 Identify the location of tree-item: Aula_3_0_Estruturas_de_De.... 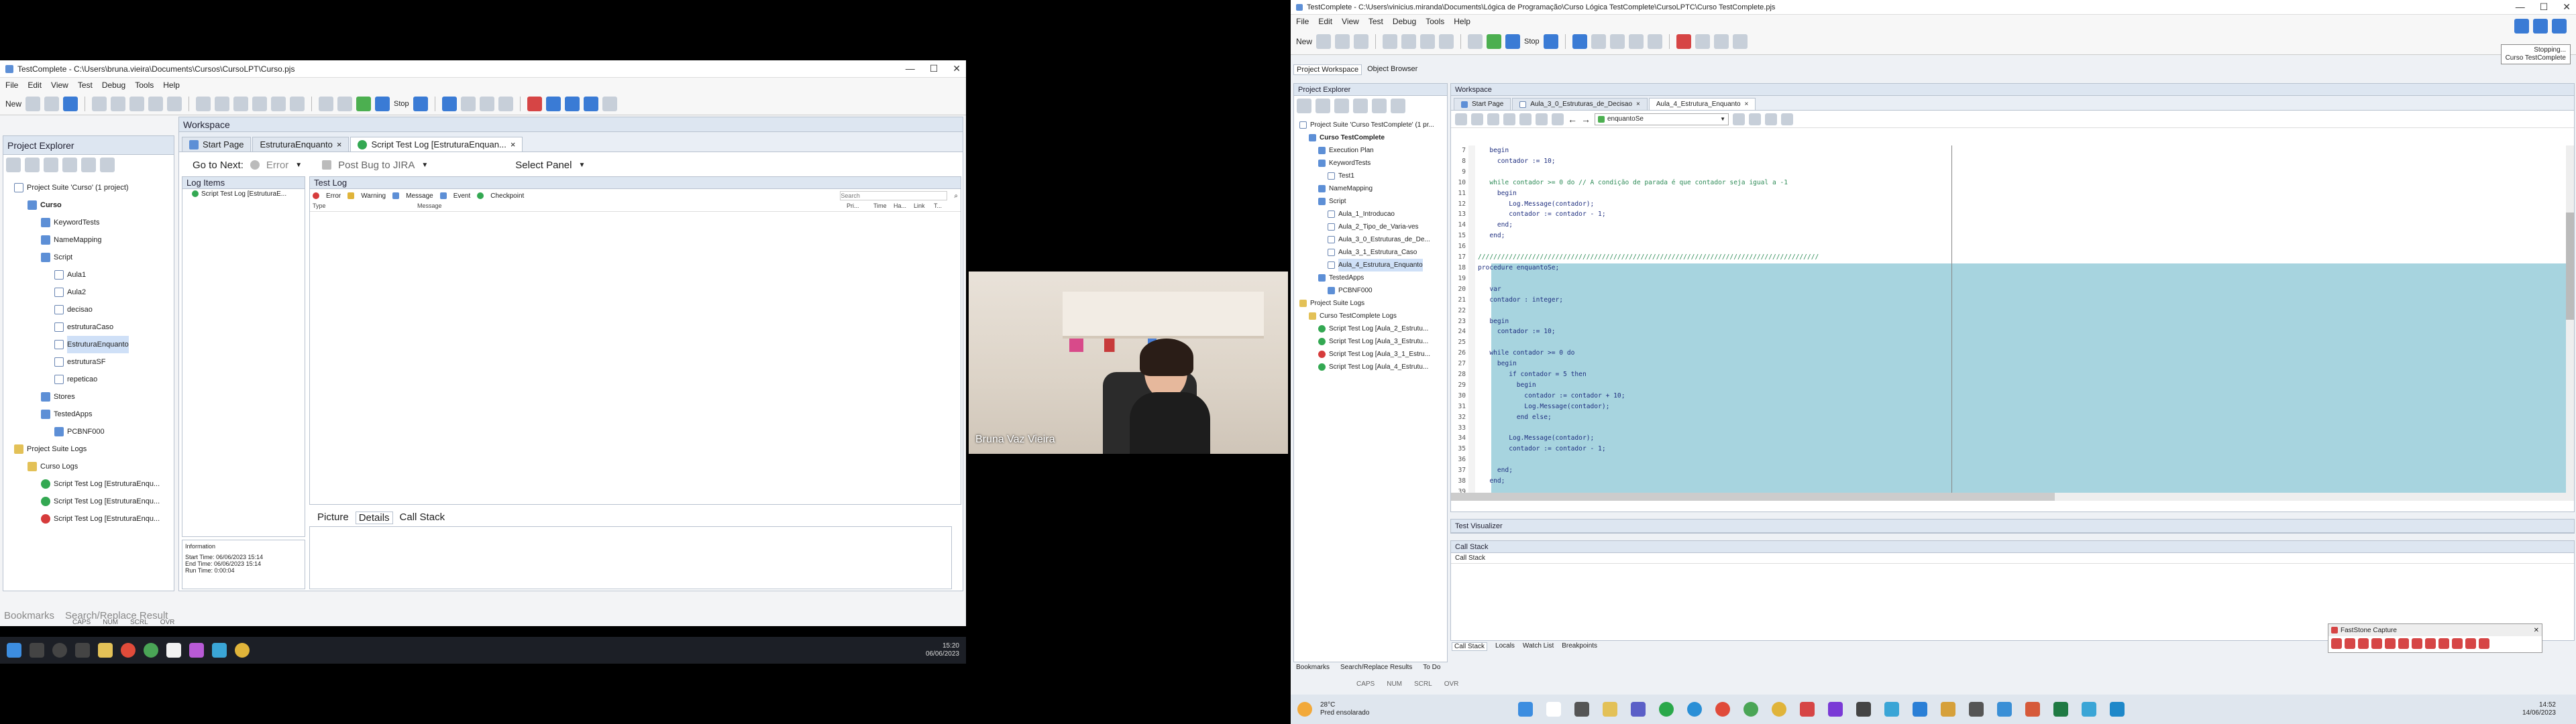
(1370, 239).